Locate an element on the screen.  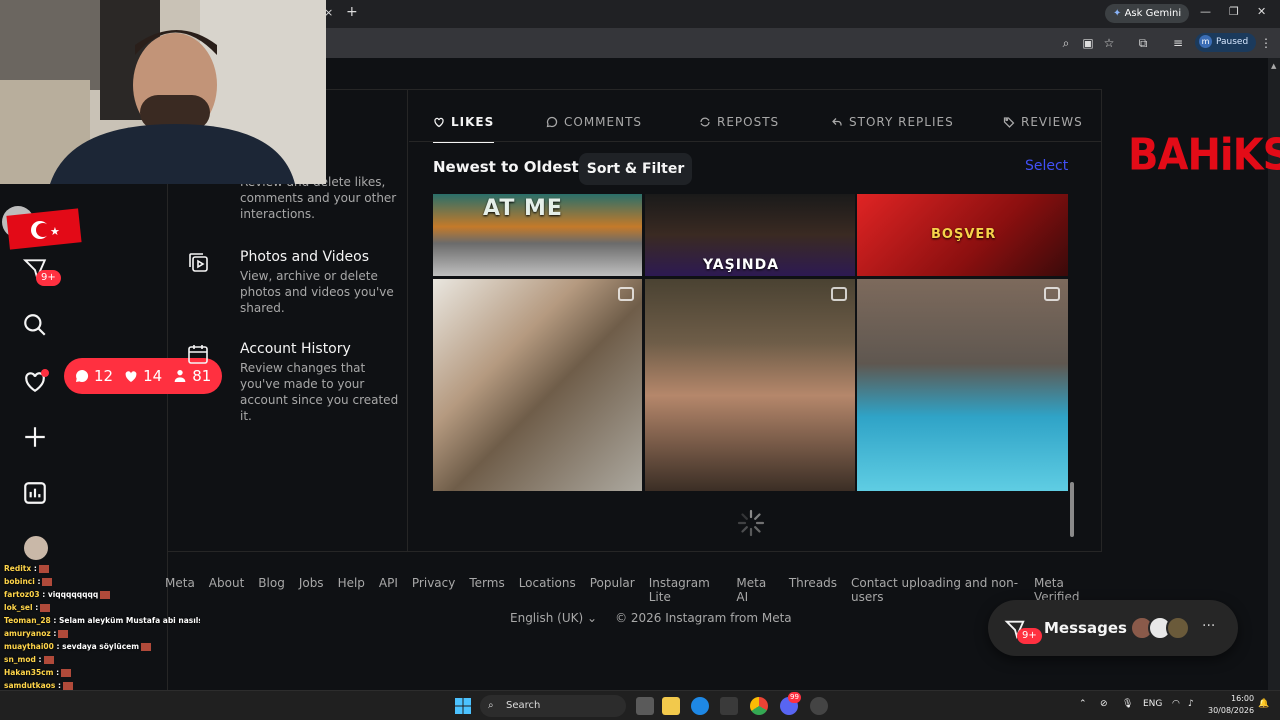
chat-message: Reditx : is located at coordinates (100, 568).